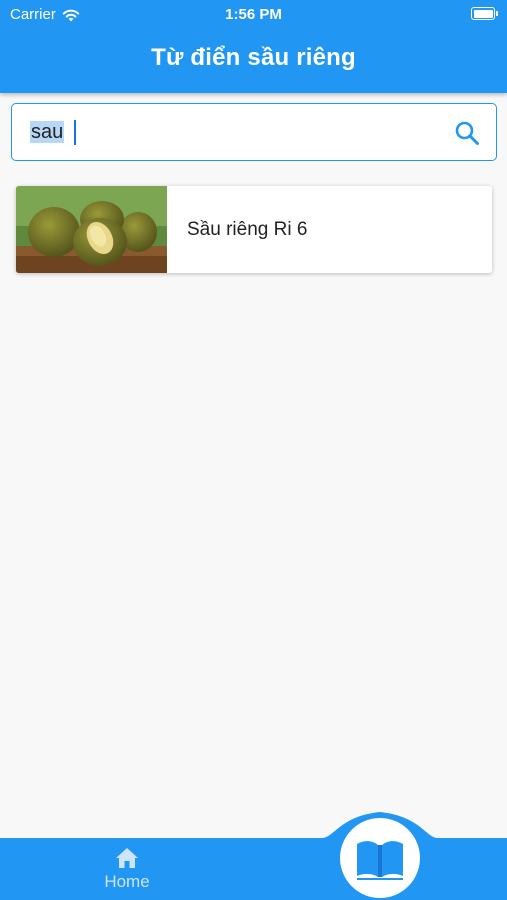 The height and width of the screenshot is (900, 507). I want to click on list-item-label: Sầu riêng Ri 6, so click(247, 229).